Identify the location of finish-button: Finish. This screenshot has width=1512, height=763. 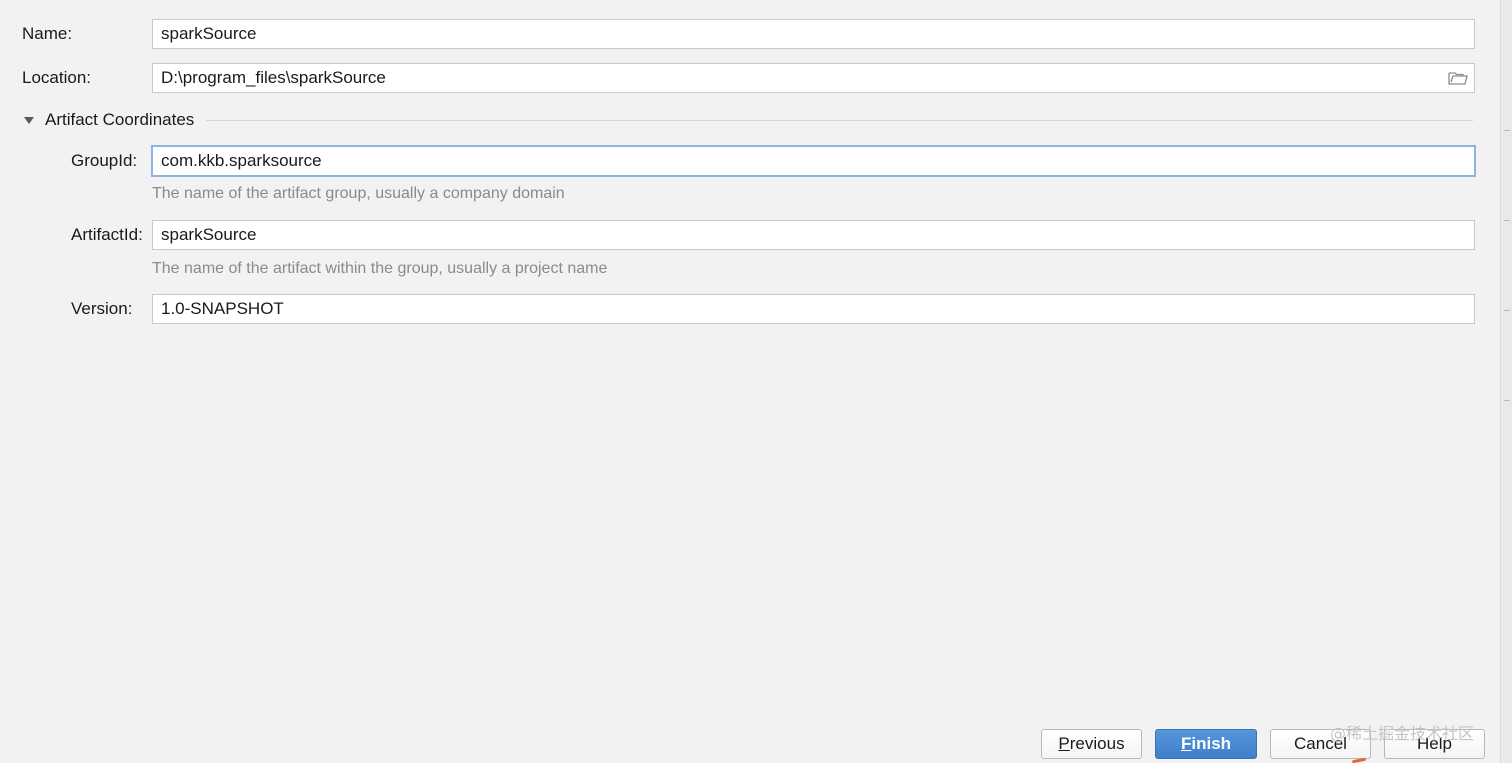
(1206, 744).